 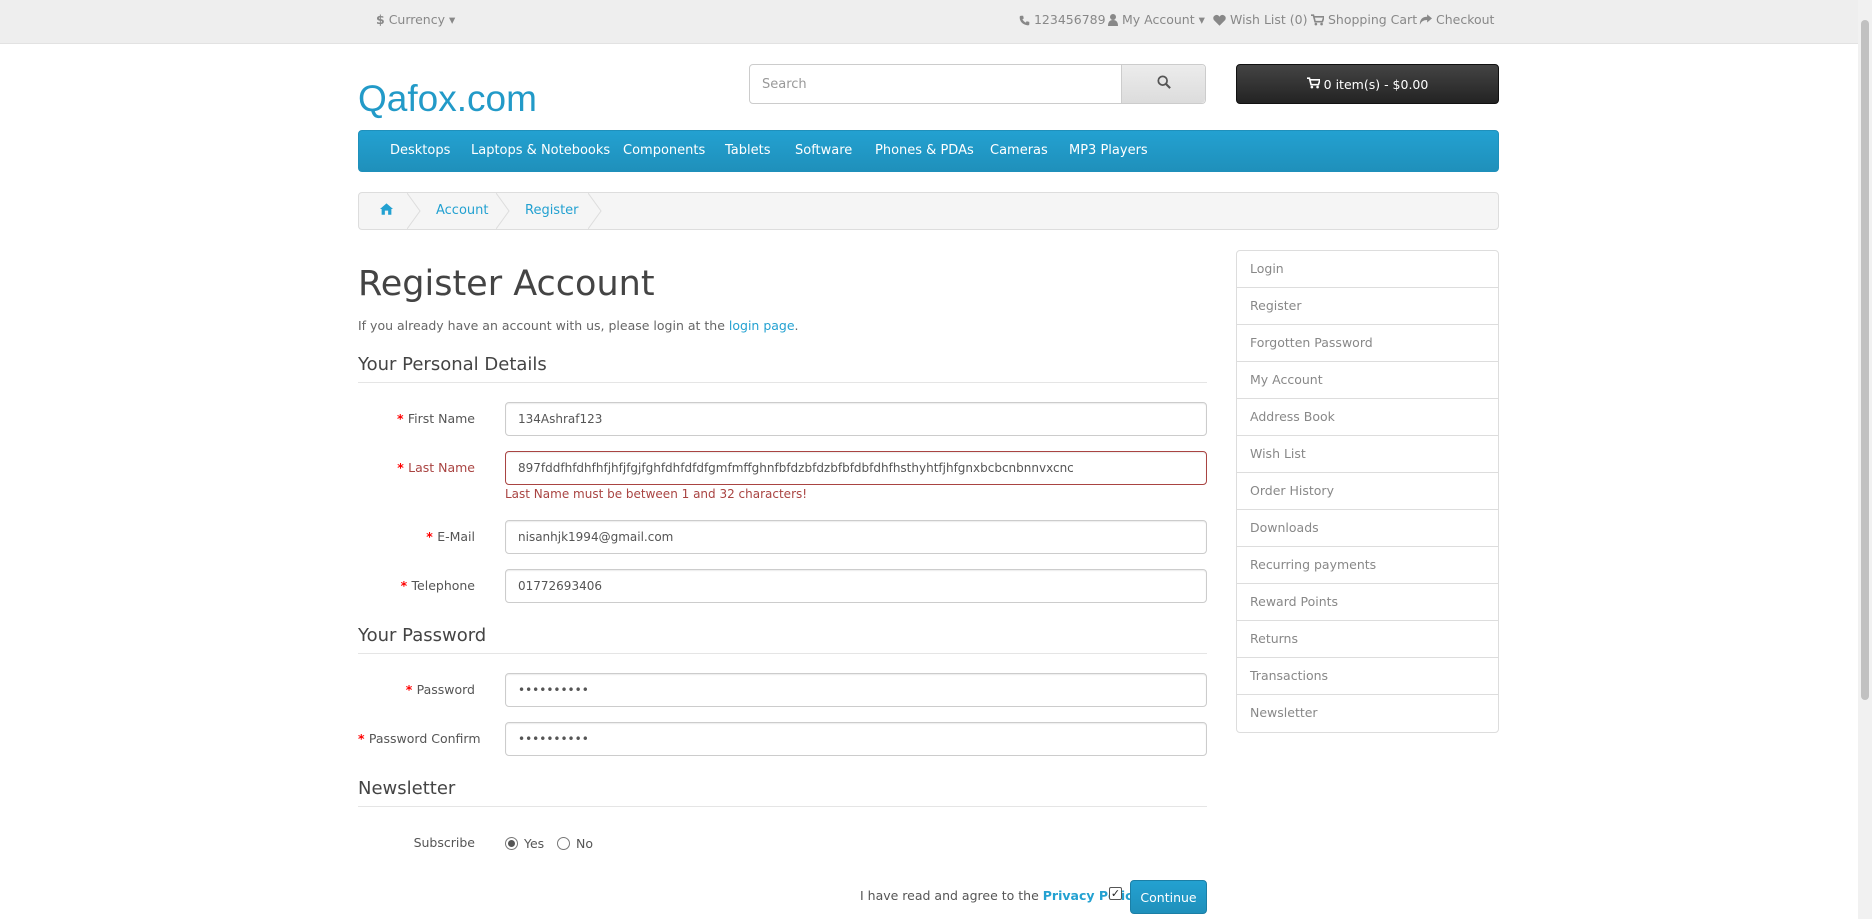 I want to click on personal-details-legend: Your Personal Details, so click(x=782, y=368).